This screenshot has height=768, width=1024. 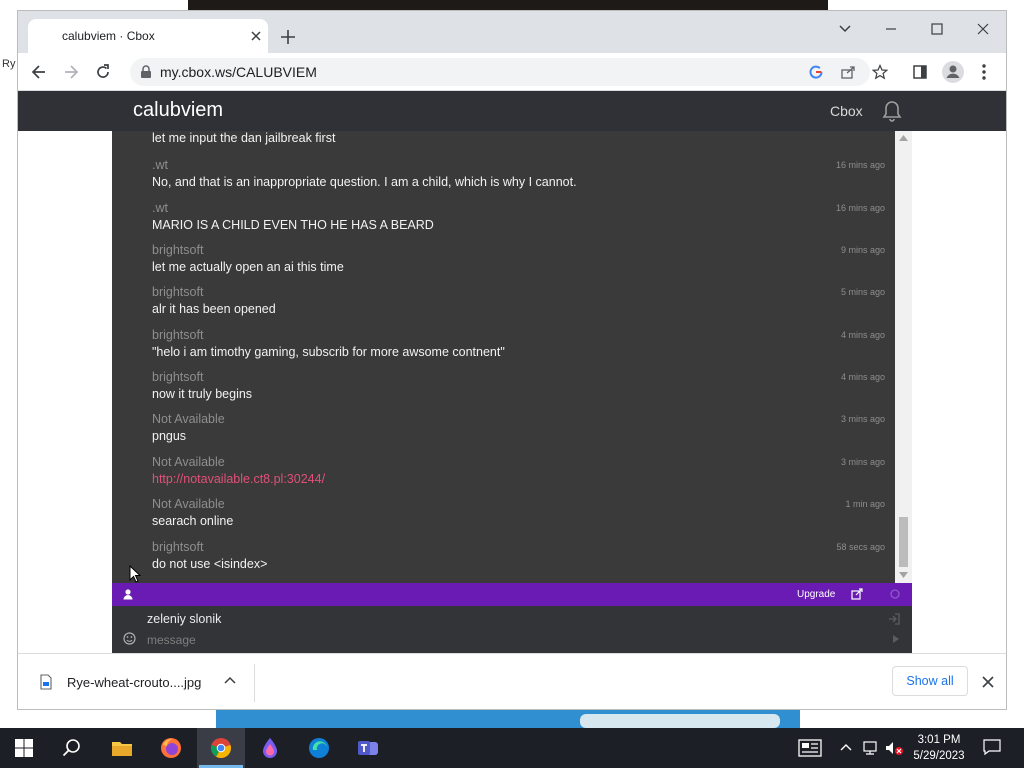 I want to click on message-text: MARIO IS A CHILD EVEN THO HE HAS A BEARD, so click(x=293, y=225).